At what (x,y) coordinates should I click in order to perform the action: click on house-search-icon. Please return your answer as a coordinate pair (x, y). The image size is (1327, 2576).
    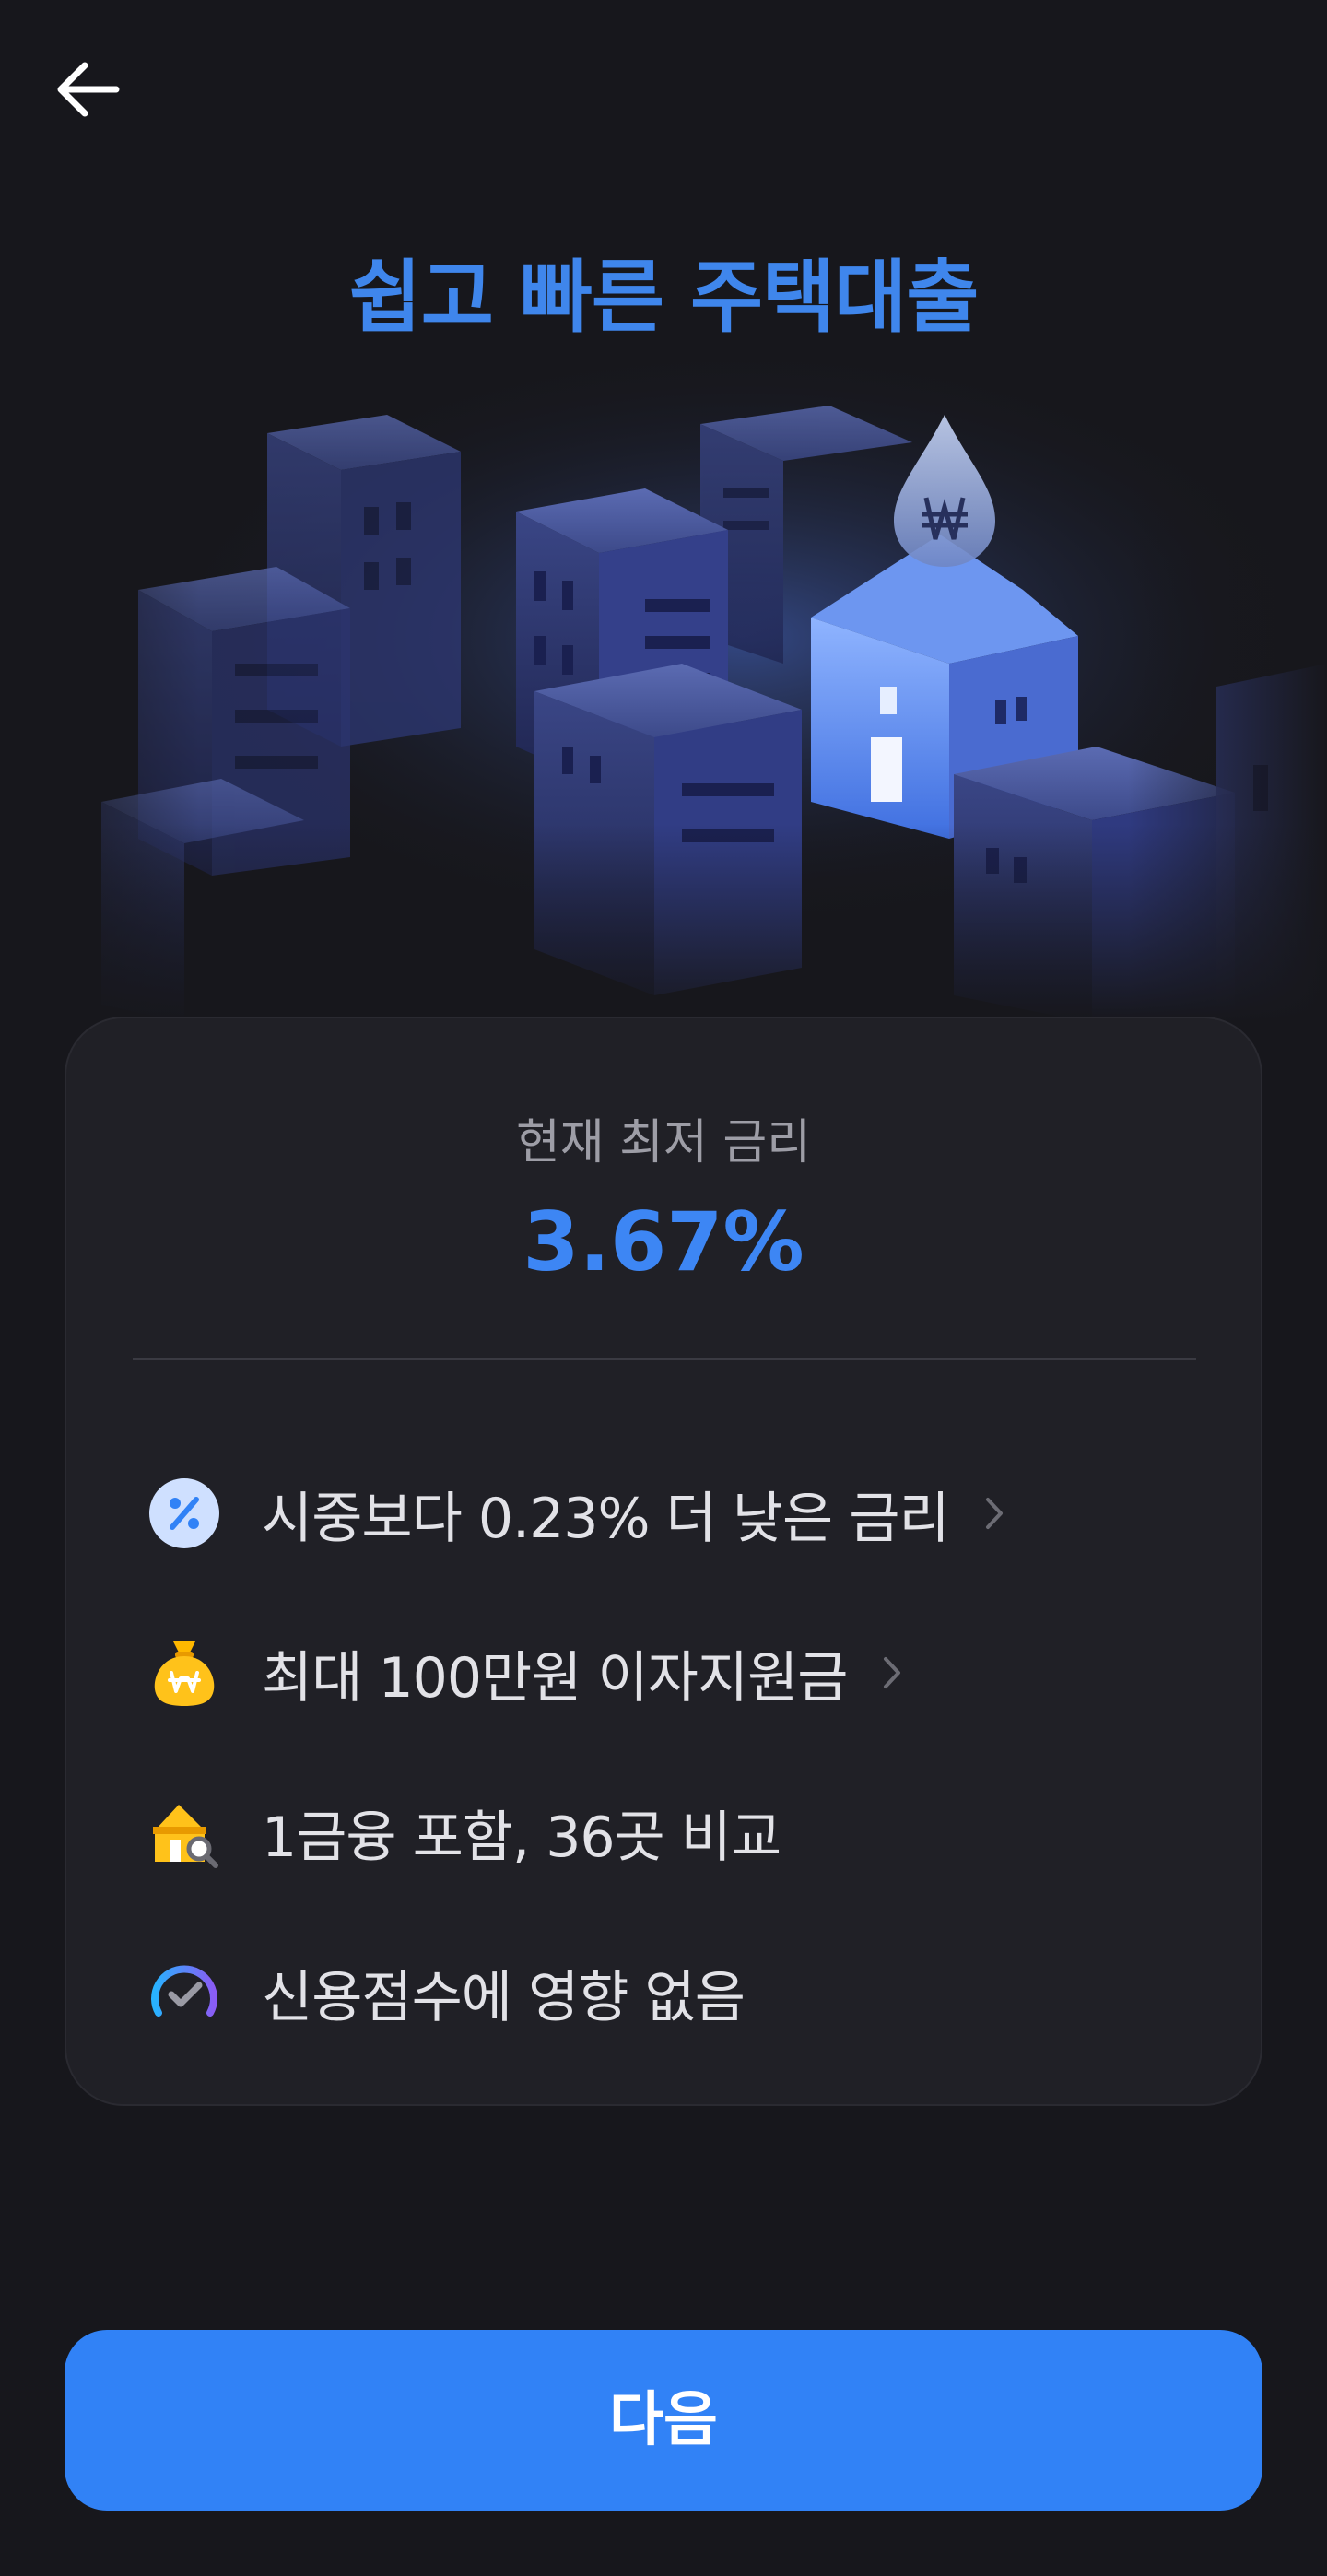
    Looking at the image, I should click on (185, 1836).